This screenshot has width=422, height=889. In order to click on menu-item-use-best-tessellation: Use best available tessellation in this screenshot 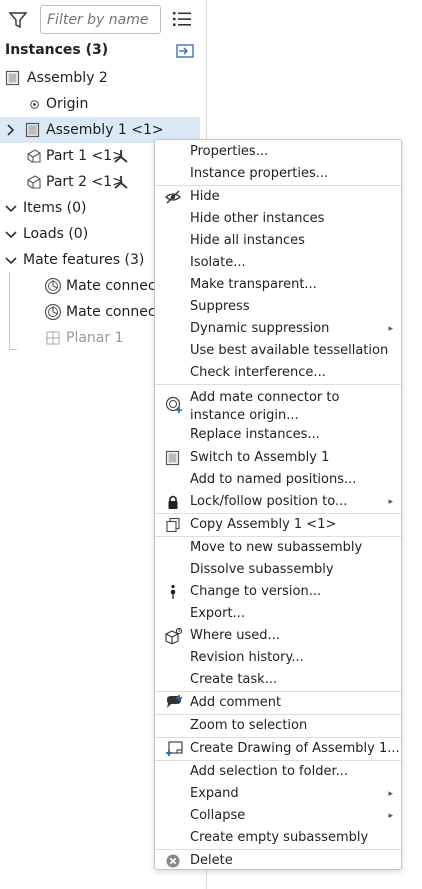, I will do `click(278, 351)`.